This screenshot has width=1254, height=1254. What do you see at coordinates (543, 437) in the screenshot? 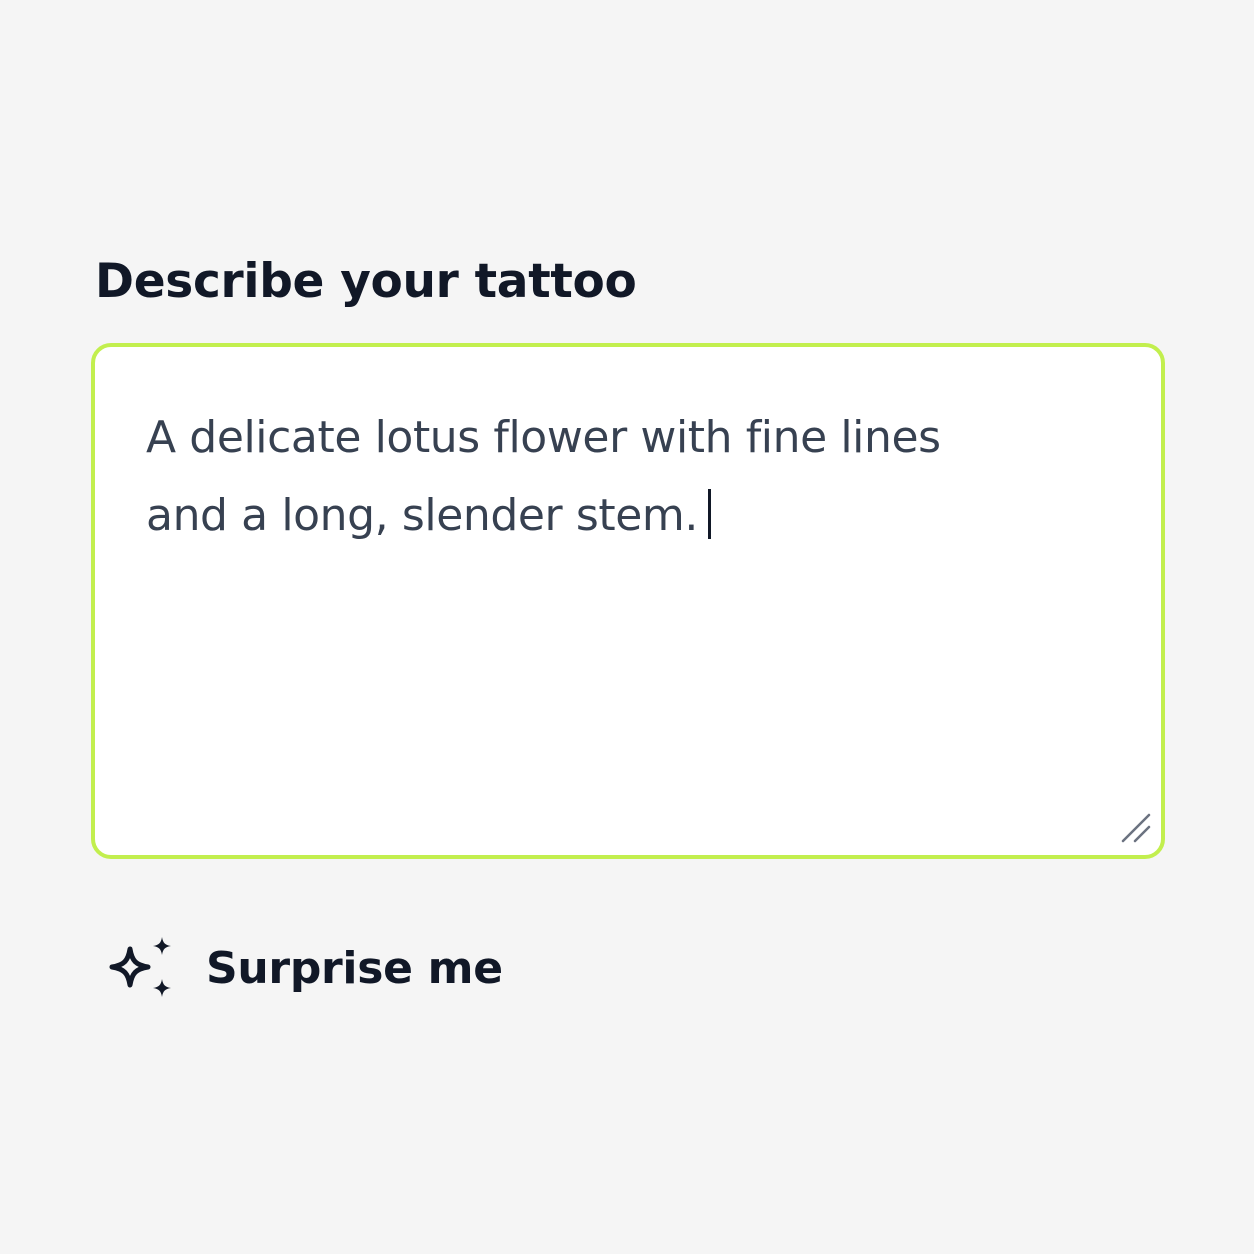
I see `textarea-line-1: A delicate lotus flower with fine lines` at bounding box center [543, 437].